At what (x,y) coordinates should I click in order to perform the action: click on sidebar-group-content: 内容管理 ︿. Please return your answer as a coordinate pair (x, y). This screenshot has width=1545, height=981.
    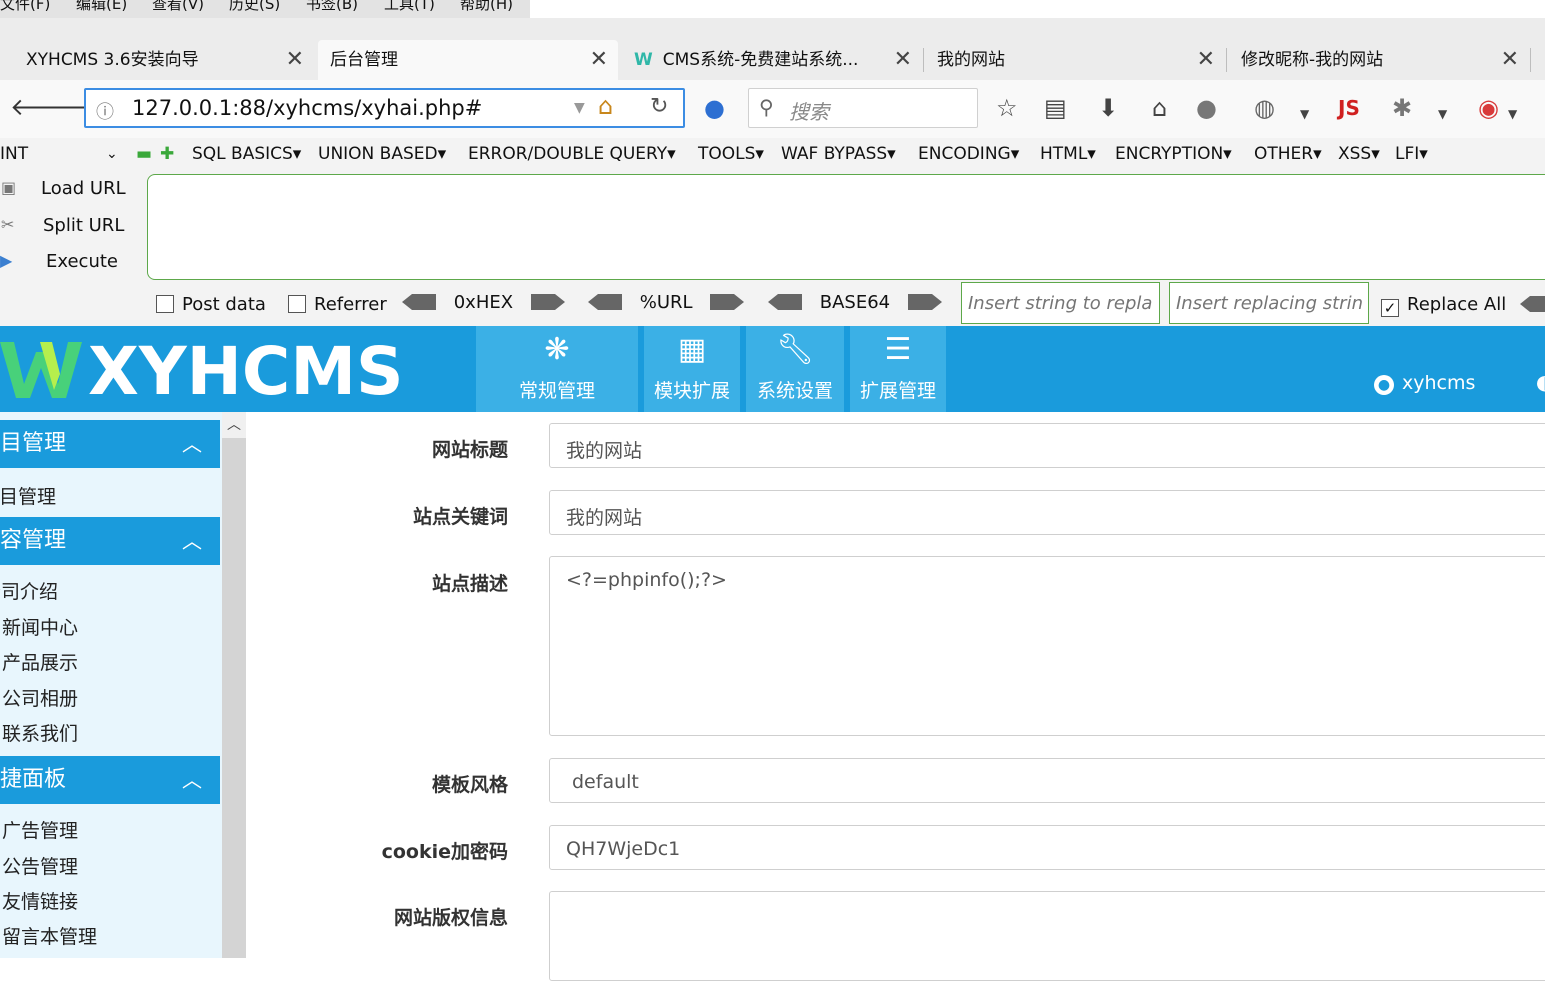
    Looking at the image, I should click on (110, 541).